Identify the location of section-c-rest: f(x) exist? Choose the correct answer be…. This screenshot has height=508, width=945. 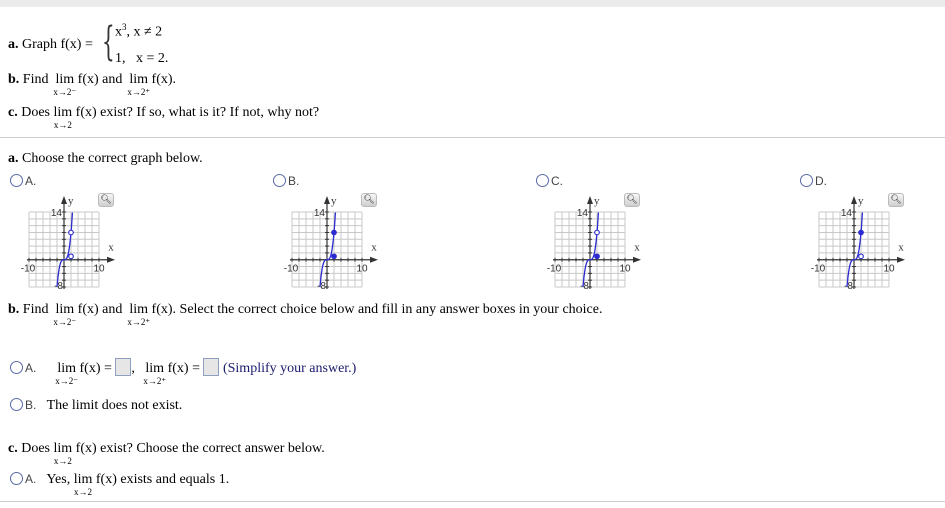
(200, 448).